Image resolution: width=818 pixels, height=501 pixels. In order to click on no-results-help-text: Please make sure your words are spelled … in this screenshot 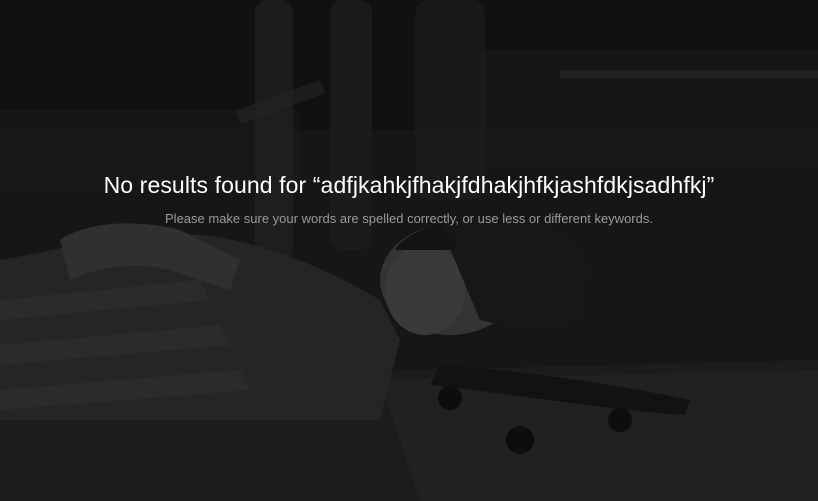, I will do `click(409, 218)`.